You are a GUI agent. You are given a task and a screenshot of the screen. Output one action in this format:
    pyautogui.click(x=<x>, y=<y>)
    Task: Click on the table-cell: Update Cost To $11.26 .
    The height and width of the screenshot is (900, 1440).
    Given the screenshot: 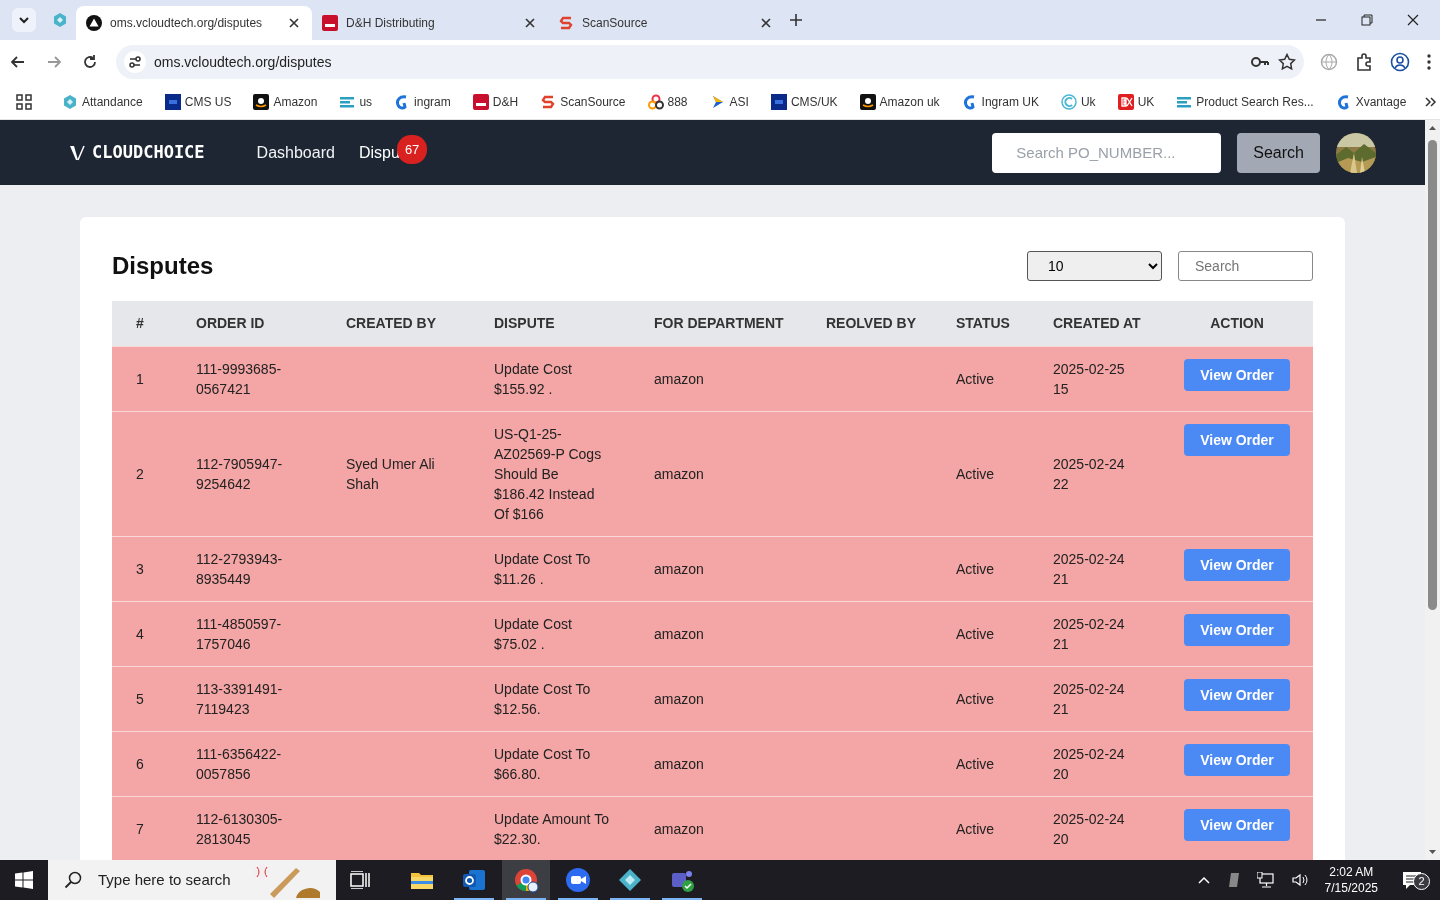 What is the action you would take?
    pyautogui.click(x=558, y=568)
    